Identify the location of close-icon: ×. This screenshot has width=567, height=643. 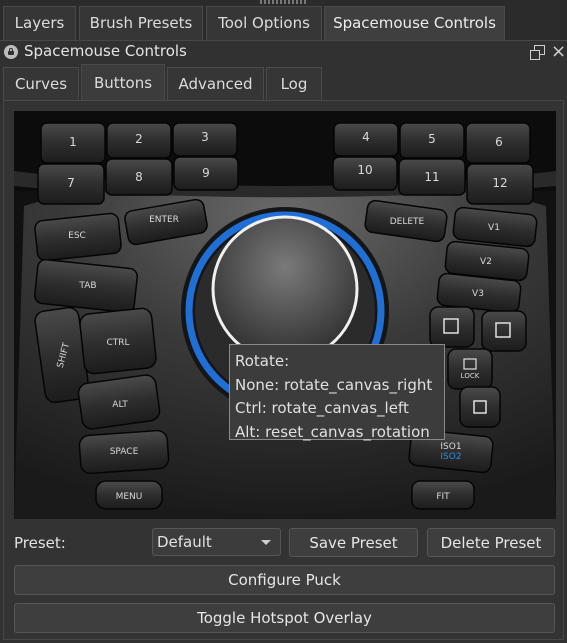
(558, 52).